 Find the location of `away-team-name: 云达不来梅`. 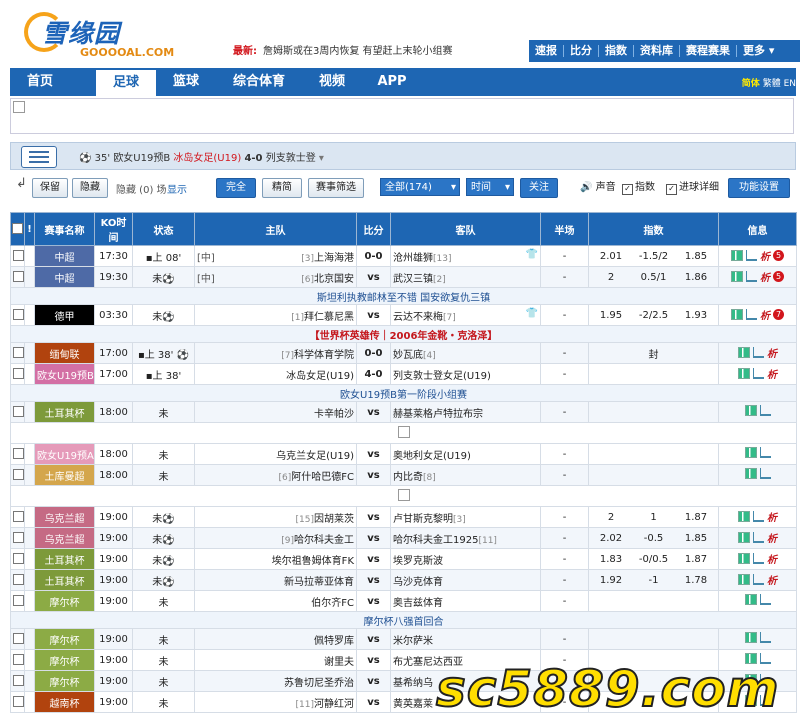

away-team-name: 云达不来梅 is located at coordinates (418, 317).